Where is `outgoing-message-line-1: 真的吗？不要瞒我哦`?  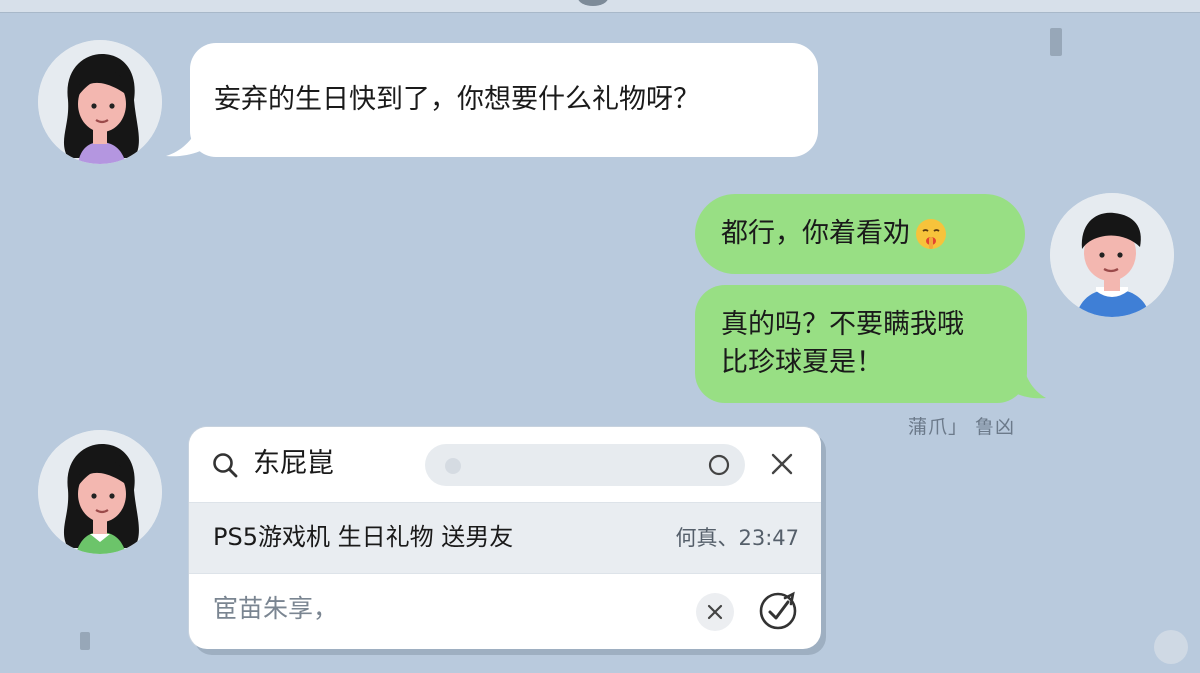
outgoing-message-line-1: 真的吗？不要瞒我哦 is located at coordinates (842, 324).